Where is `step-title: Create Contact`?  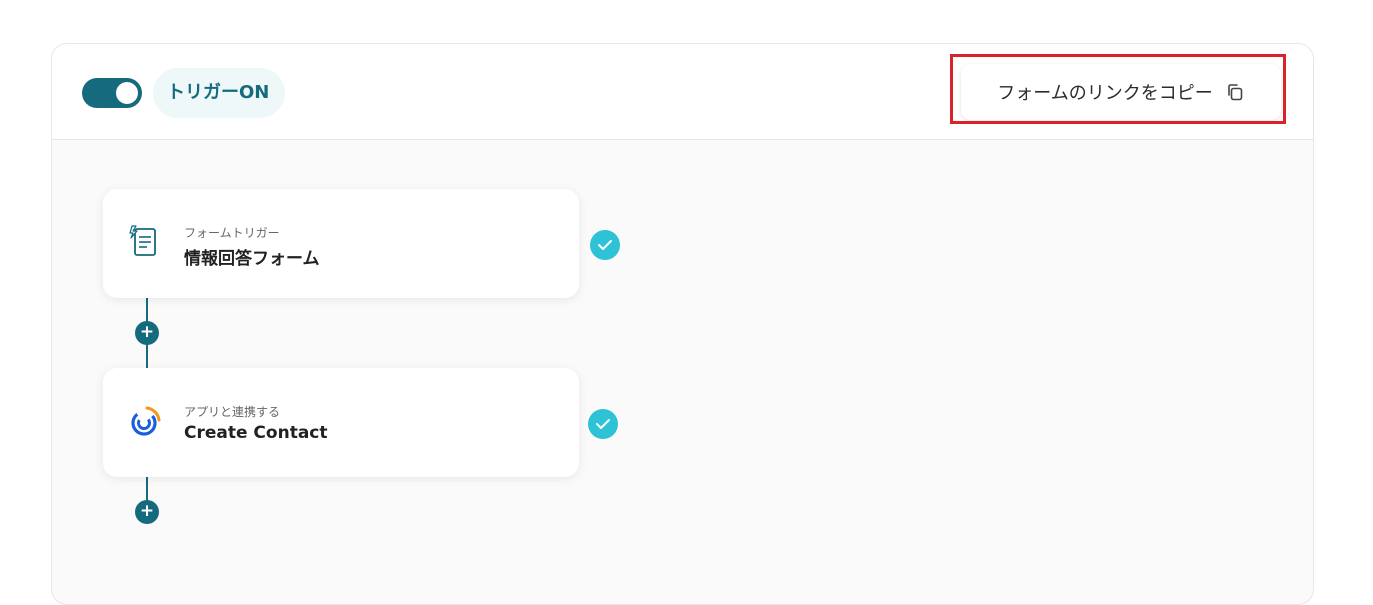 step-title: Create Contact is located at coordinates (256, 433).